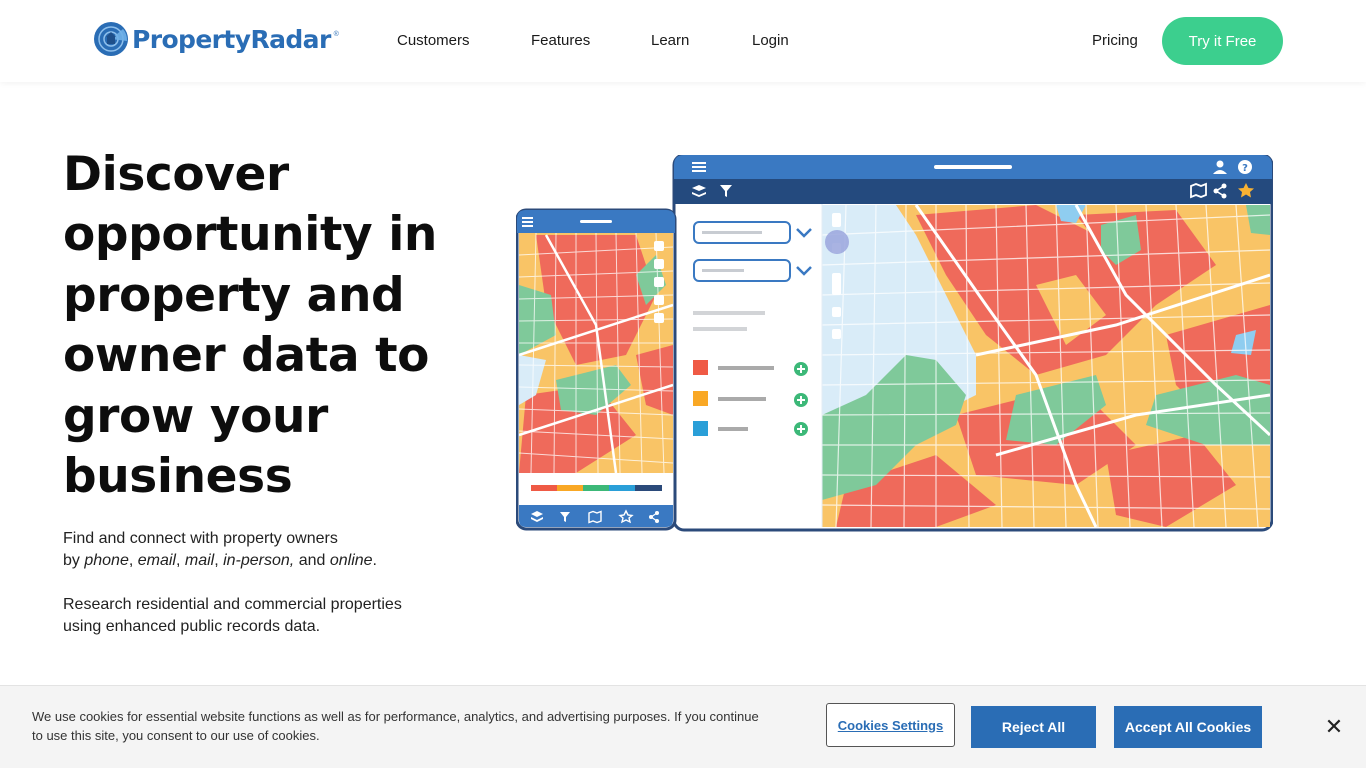  Describe the element at coordinates (1188, 727) in the screenshot. I see `accept-all-cookies-button: Accept All Cookies` at that location.